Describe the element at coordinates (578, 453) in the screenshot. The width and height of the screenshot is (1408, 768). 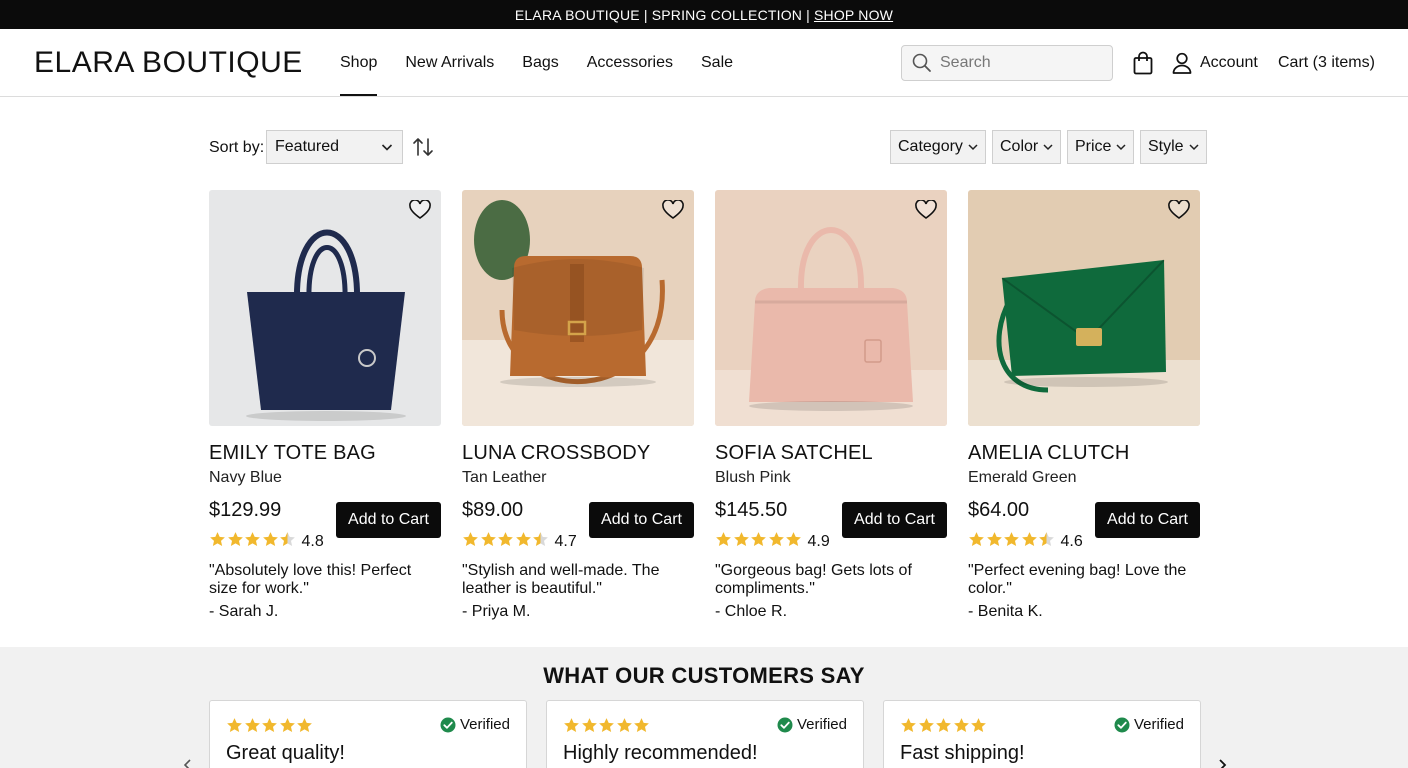
I see `product-name: LUNA CROSSBODY` at that location.